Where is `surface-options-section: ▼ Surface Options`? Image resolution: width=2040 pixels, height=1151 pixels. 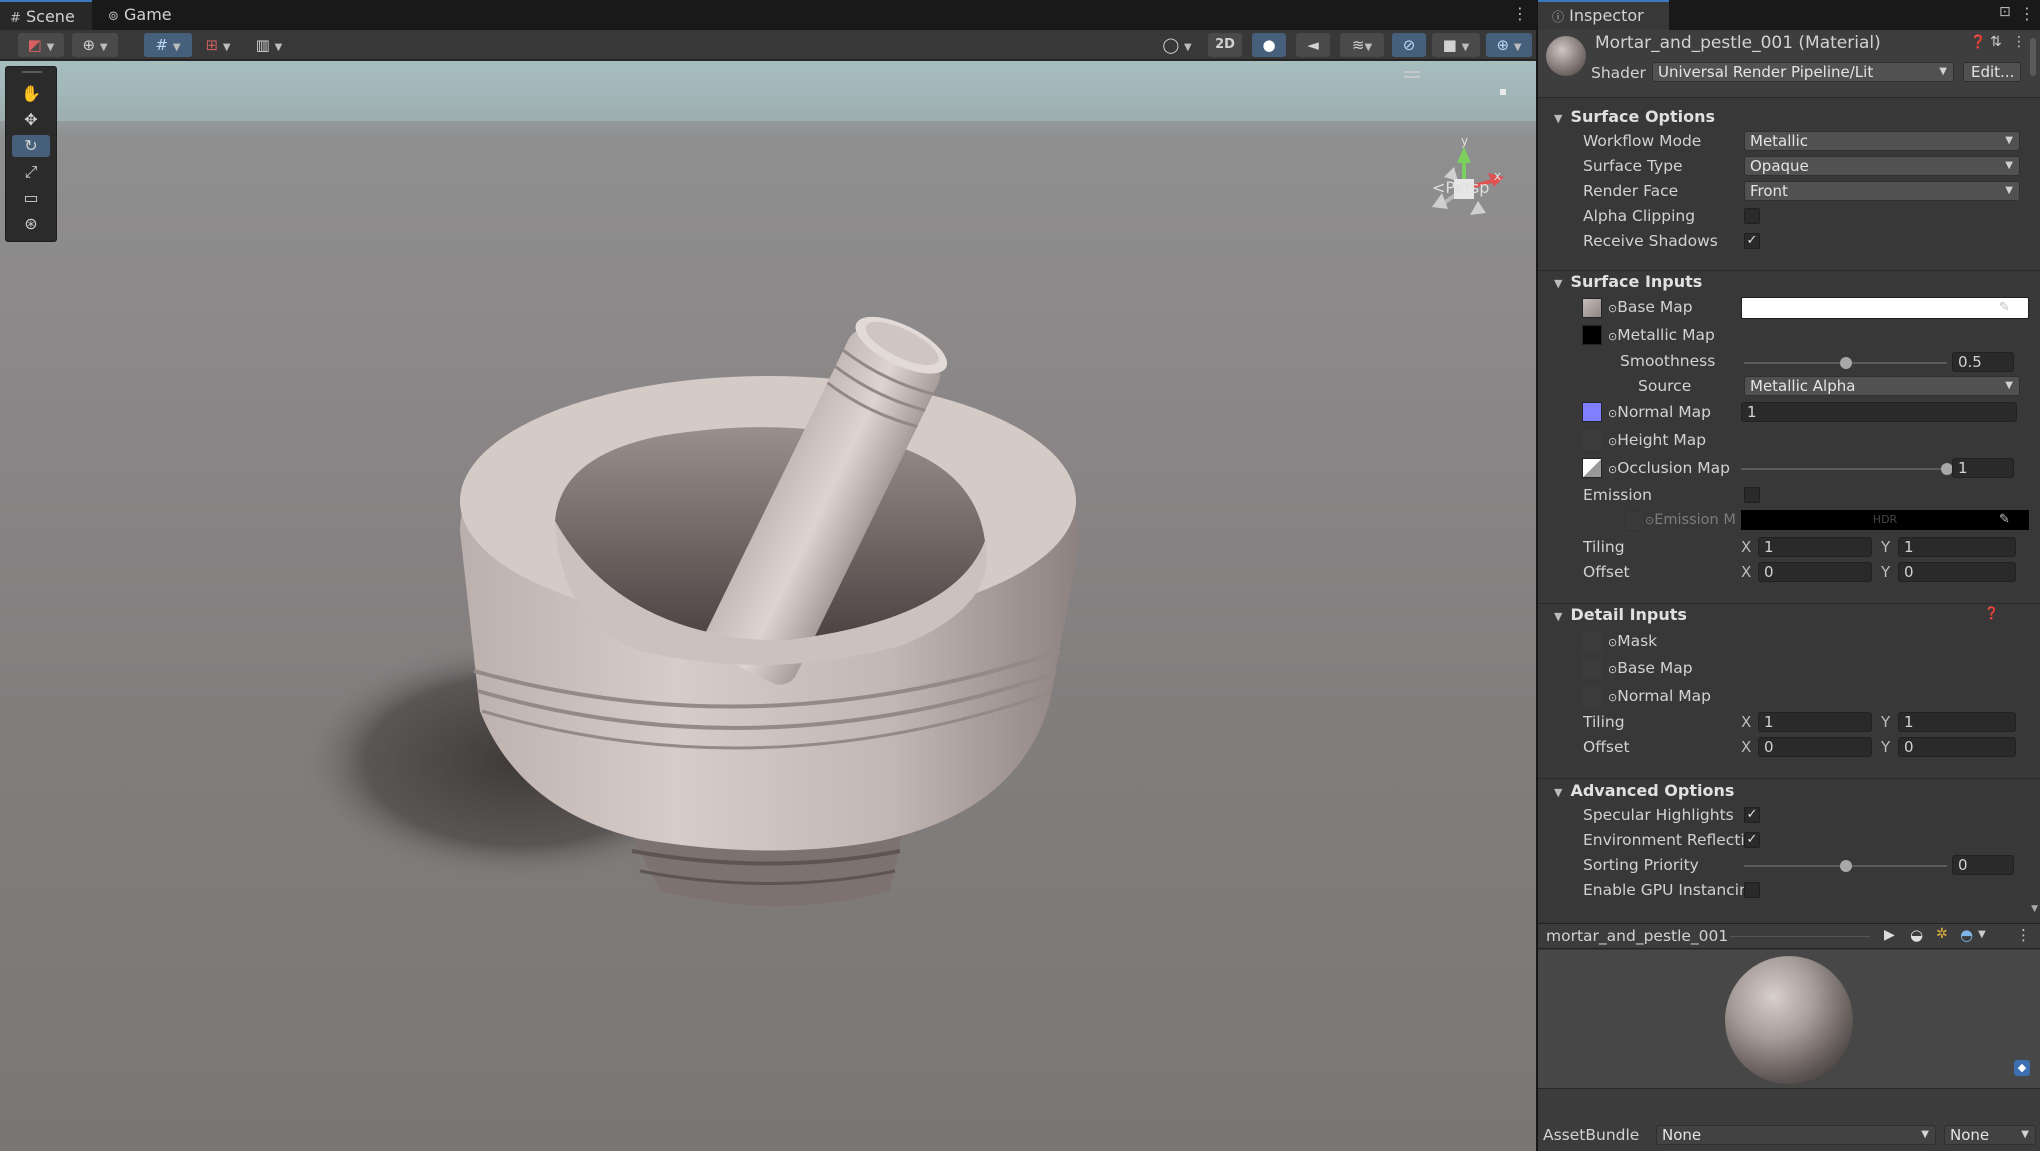 surface-options-section: ▼ Surface Options is located at coordinates (1634, 116).